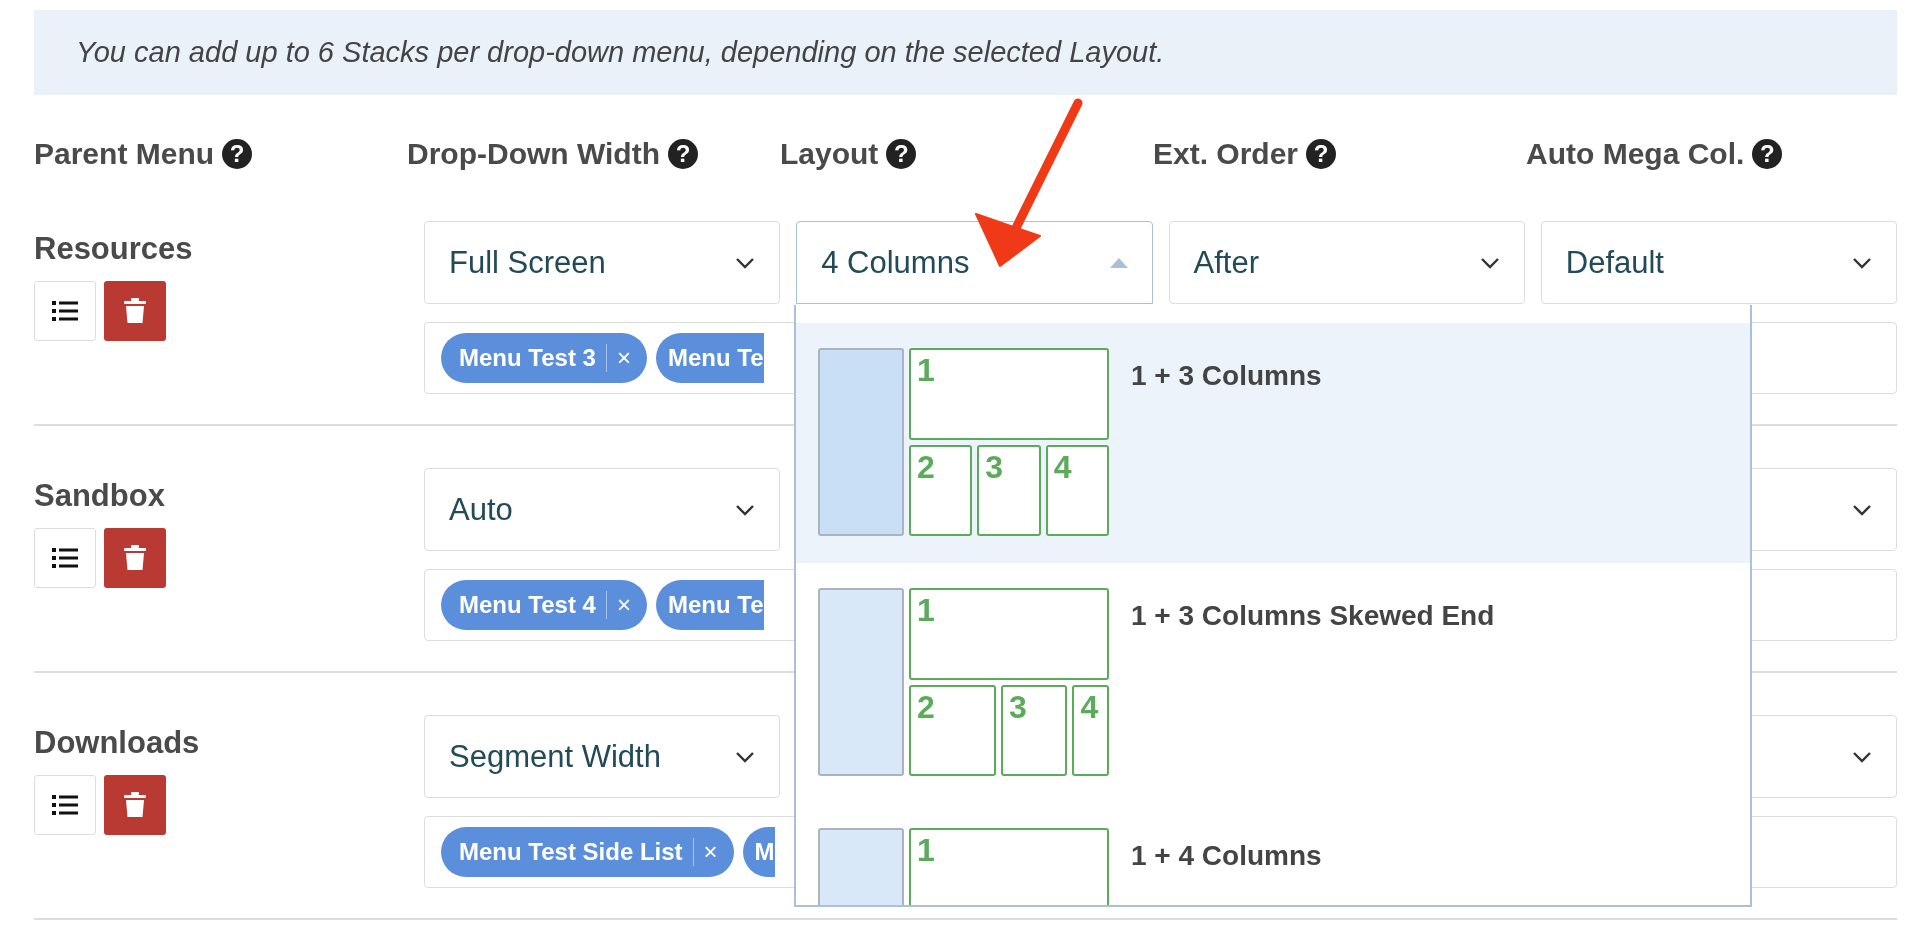  I want to click on column-label: Parent Menu, so click(124, 154).